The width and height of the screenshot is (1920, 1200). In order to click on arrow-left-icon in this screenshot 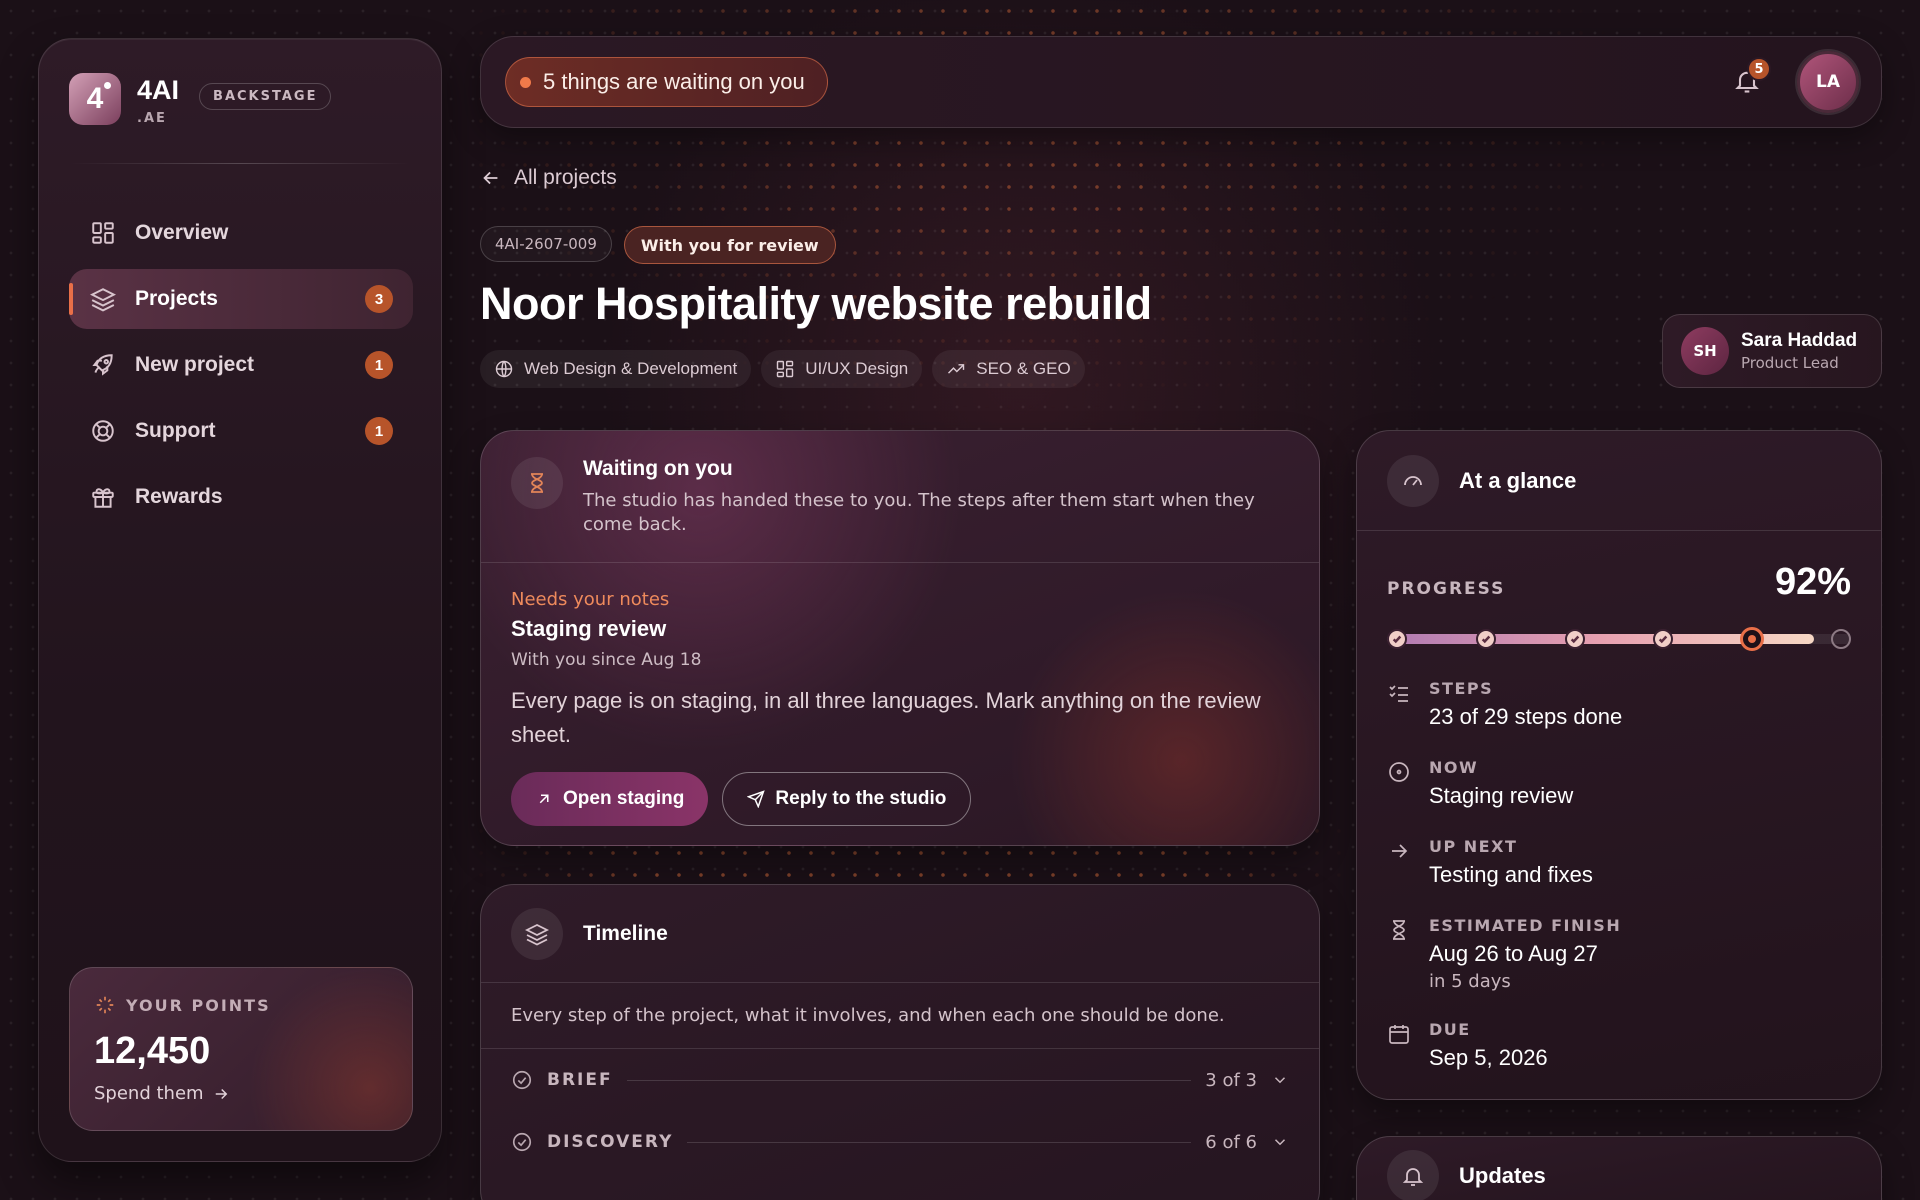, I will do `click(490, 178)`.